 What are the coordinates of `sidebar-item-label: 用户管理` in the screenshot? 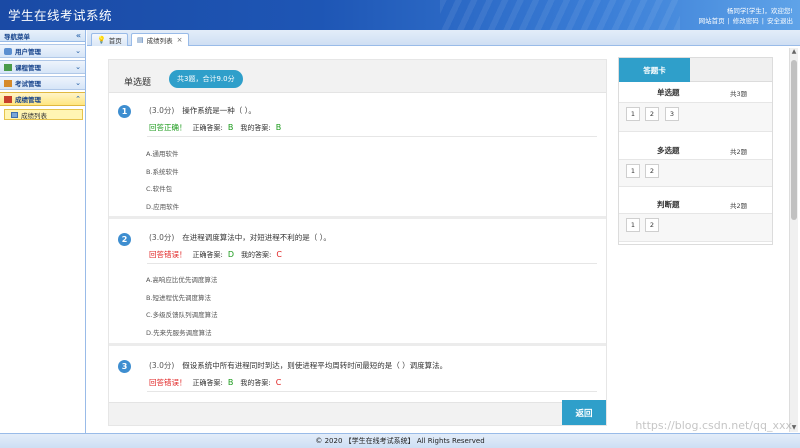 It's located at (28, 52).